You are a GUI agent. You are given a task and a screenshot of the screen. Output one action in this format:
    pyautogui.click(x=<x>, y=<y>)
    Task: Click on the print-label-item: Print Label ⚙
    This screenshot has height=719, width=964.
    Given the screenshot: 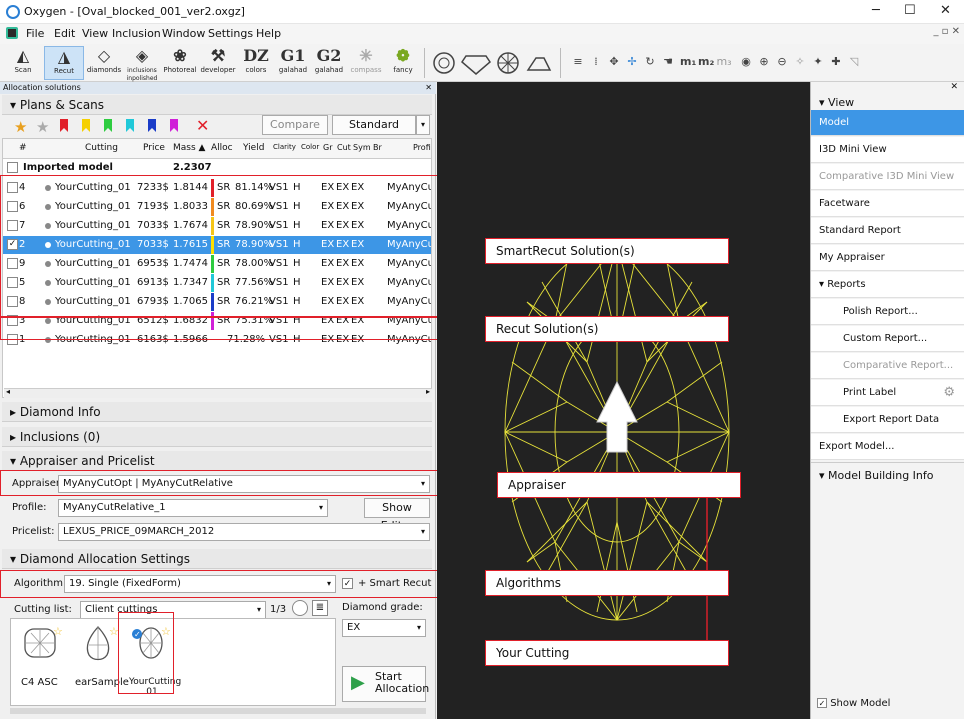 What is the action you would take?
    pyautogui.click(x=887, y=393)
    